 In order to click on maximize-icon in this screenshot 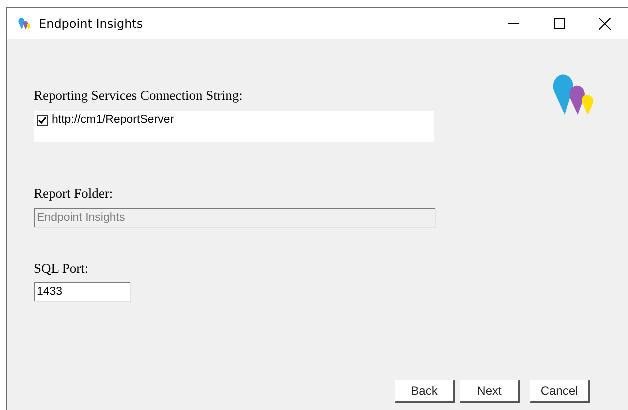, I will do `click(559, 23)`.